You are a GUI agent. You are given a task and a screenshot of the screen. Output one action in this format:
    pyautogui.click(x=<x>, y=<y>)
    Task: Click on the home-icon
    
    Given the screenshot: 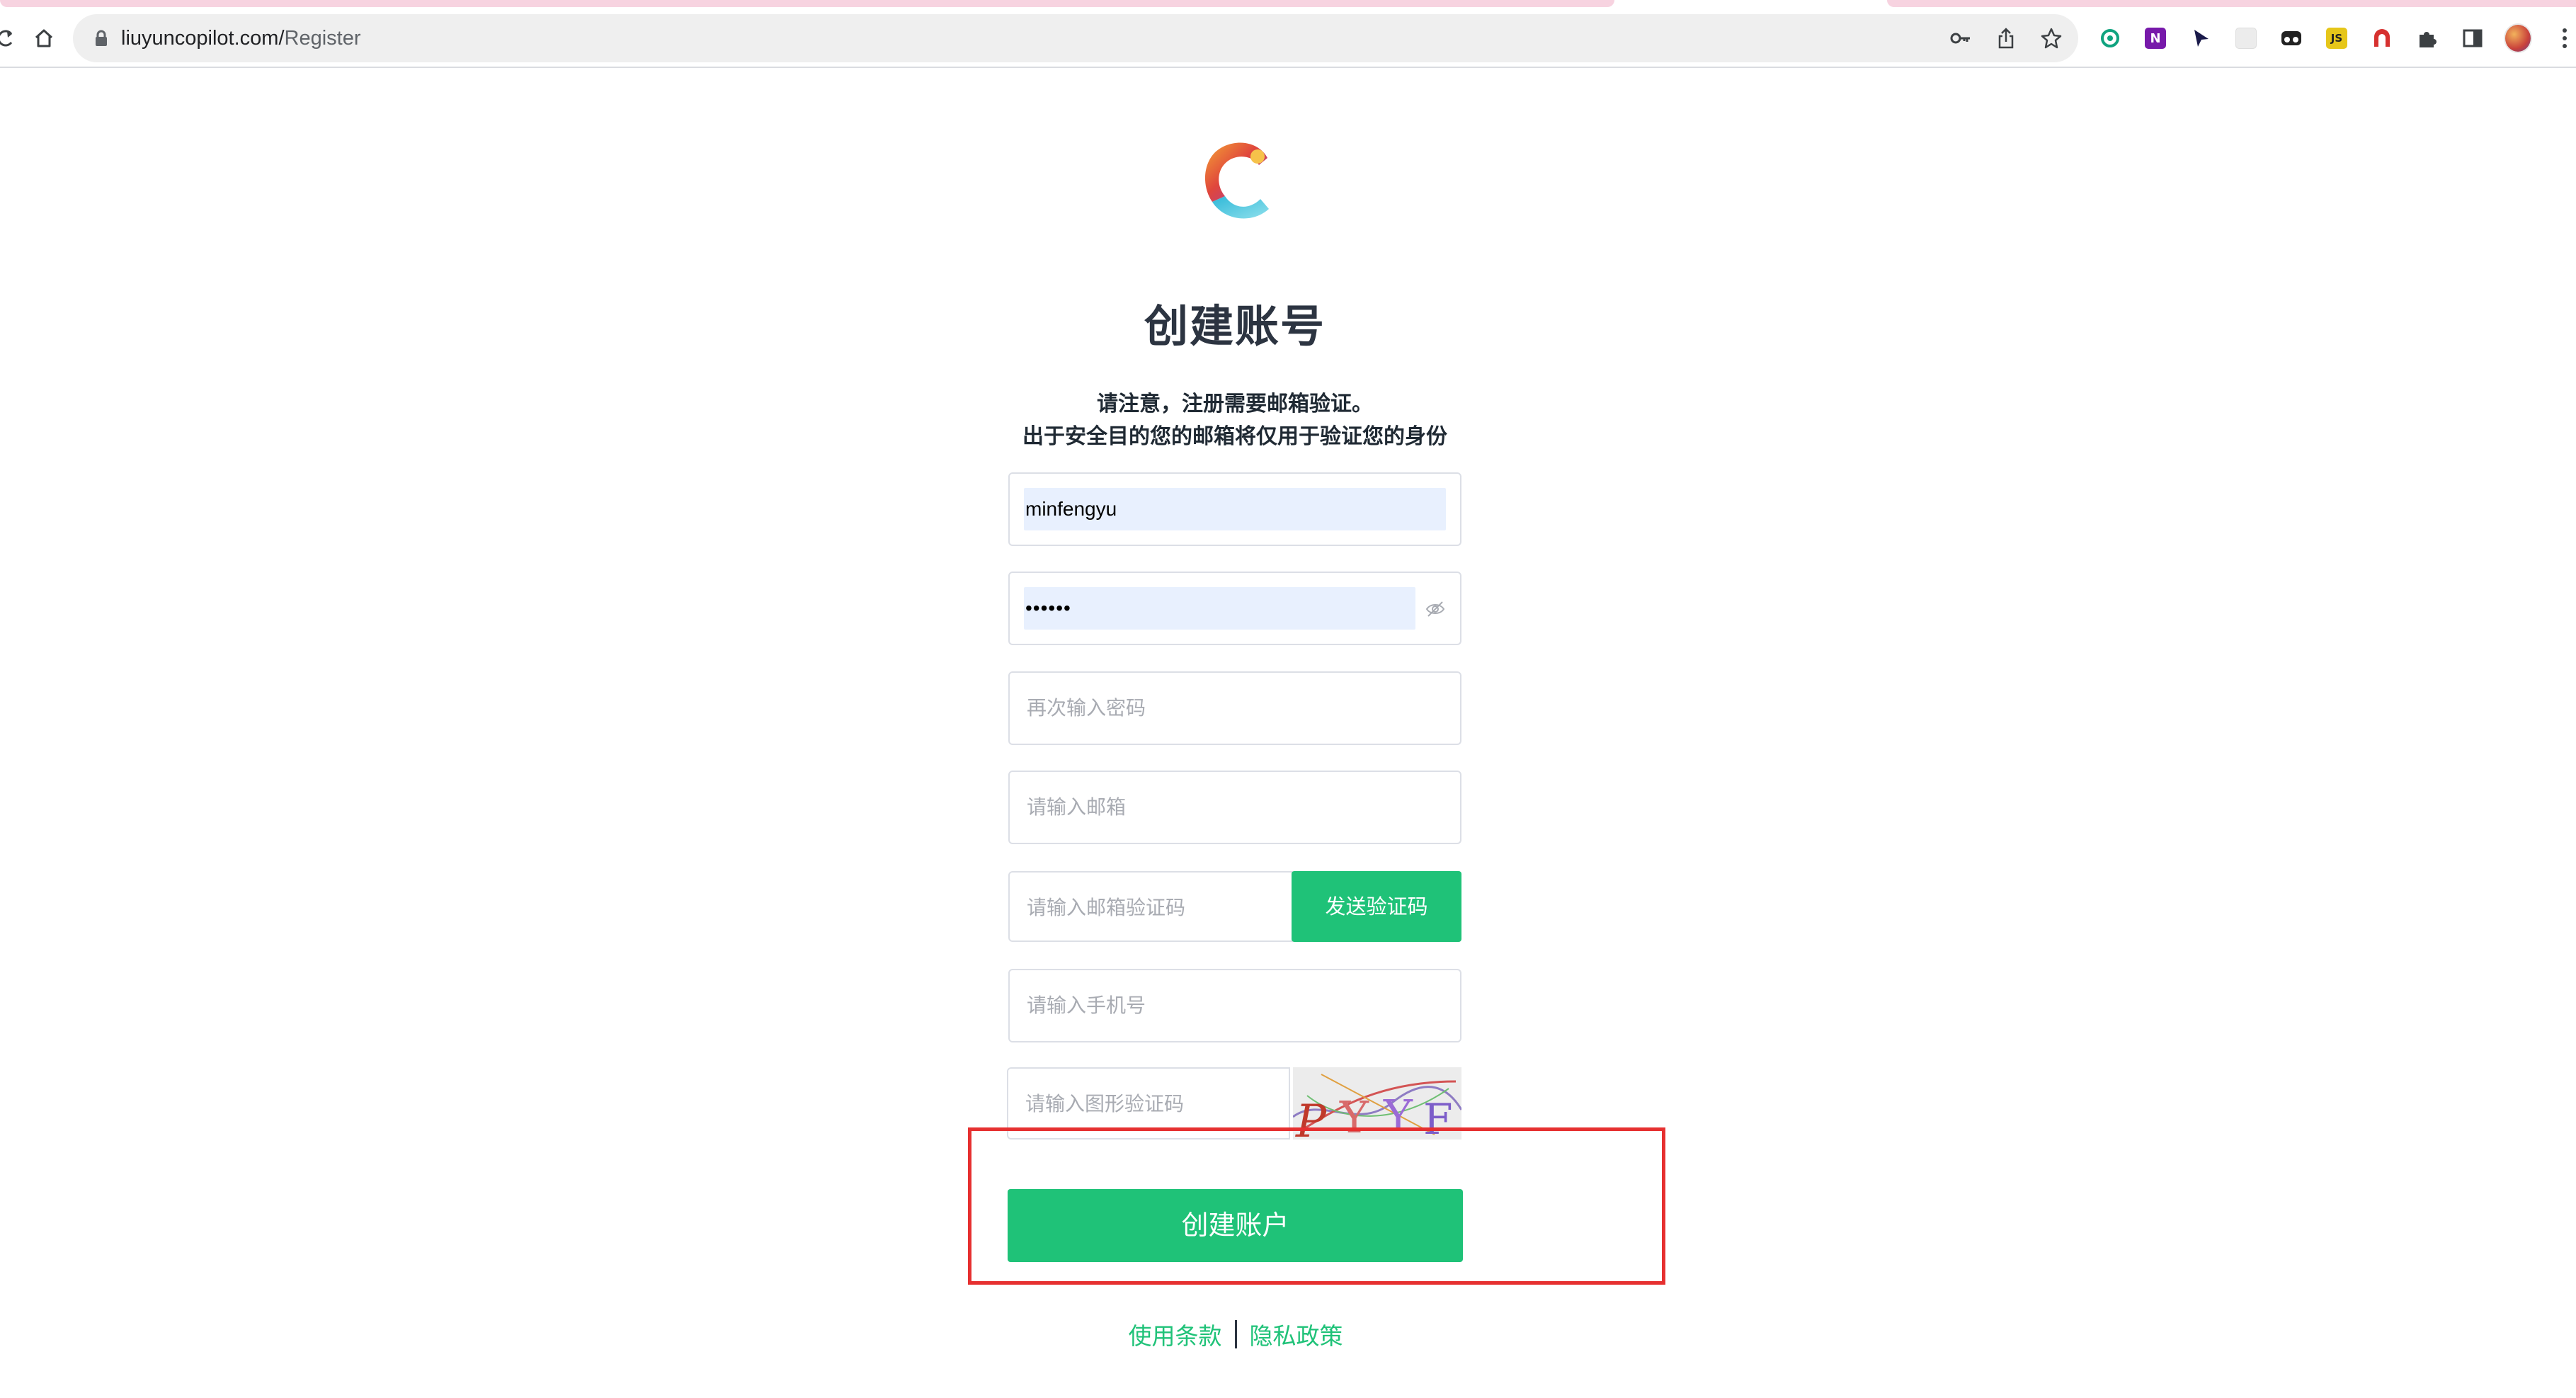 What is the action you would take?
    pyautogui.click(x=44, y=38)
    